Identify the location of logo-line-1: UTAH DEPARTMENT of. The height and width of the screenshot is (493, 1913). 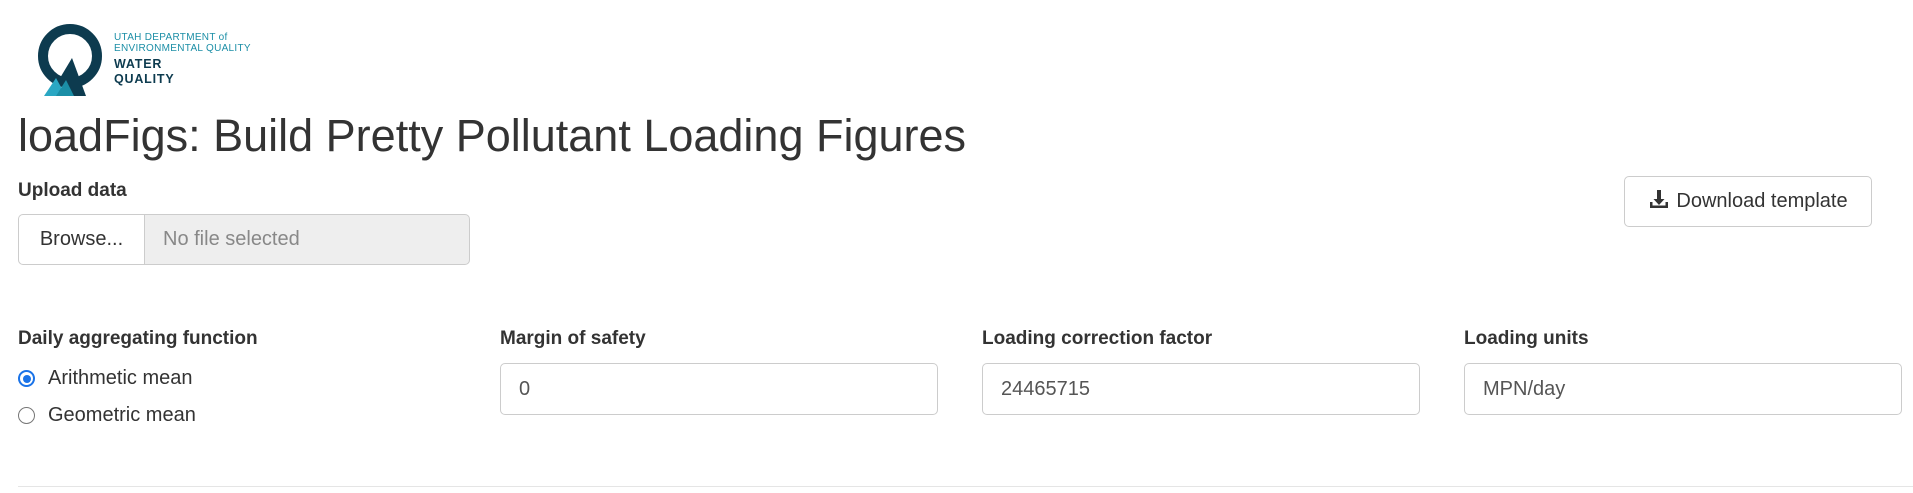
(171, 37).